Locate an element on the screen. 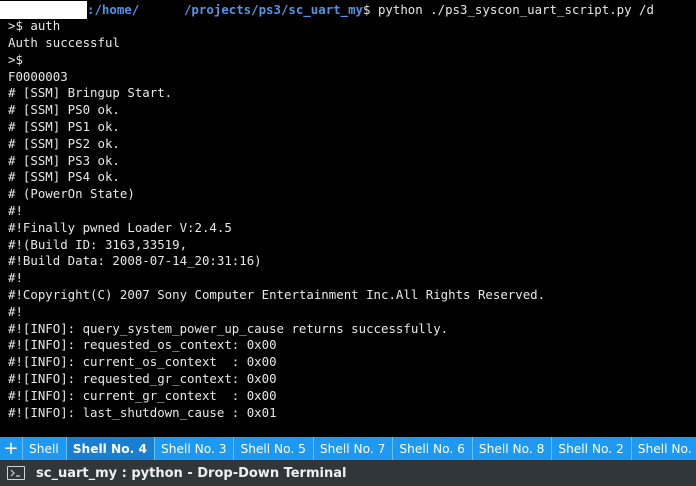 Image resolution: width=696 pixels, height=486 pixels. tab-shell-no-8: Shell No. 8 is located at coordinates (511, 448).